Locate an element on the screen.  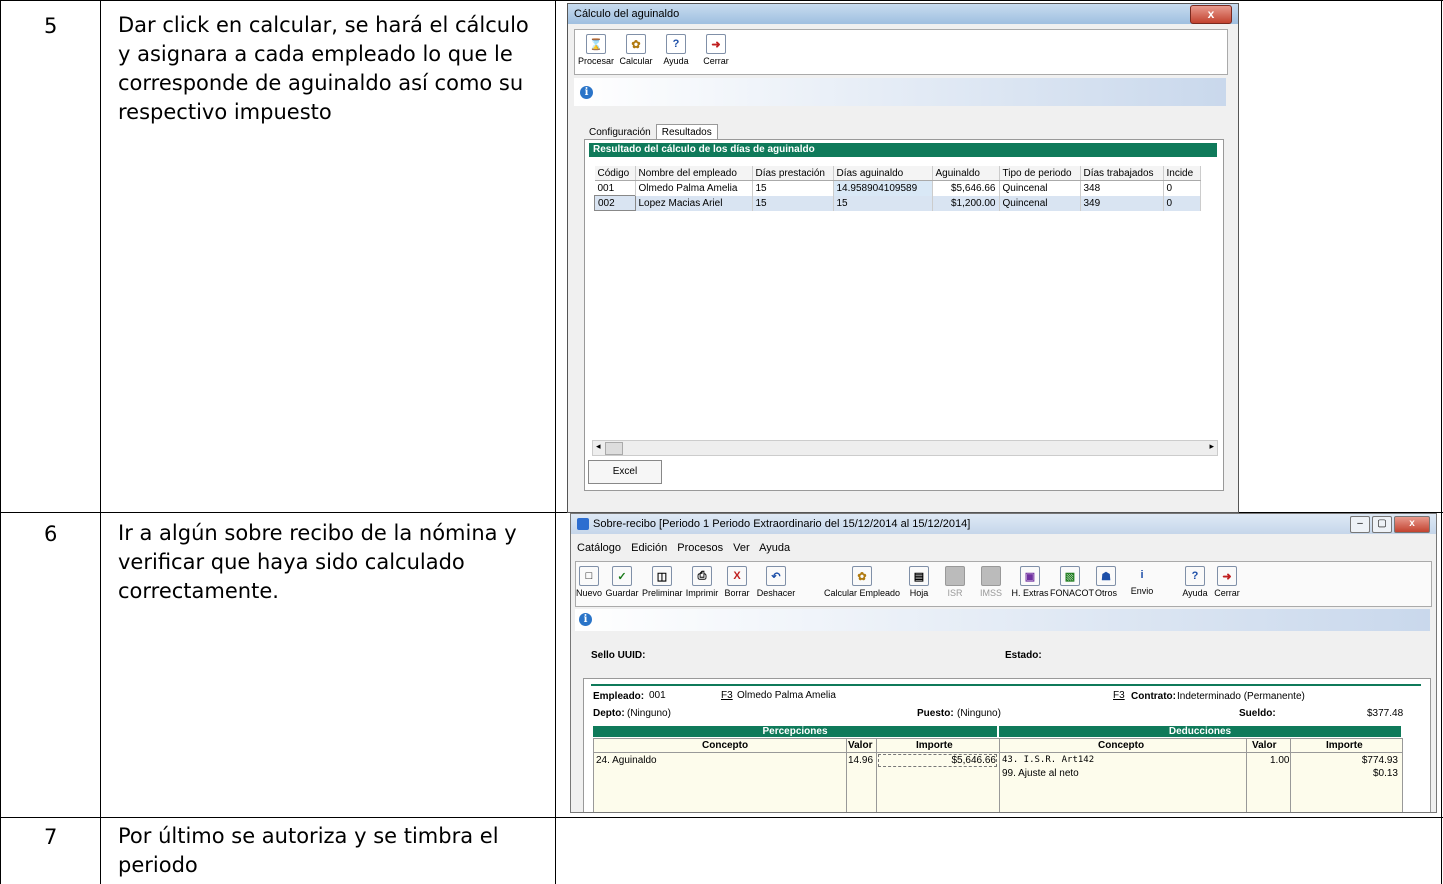
tab-configuracion: Configuración is located at coordinates (620, 132).